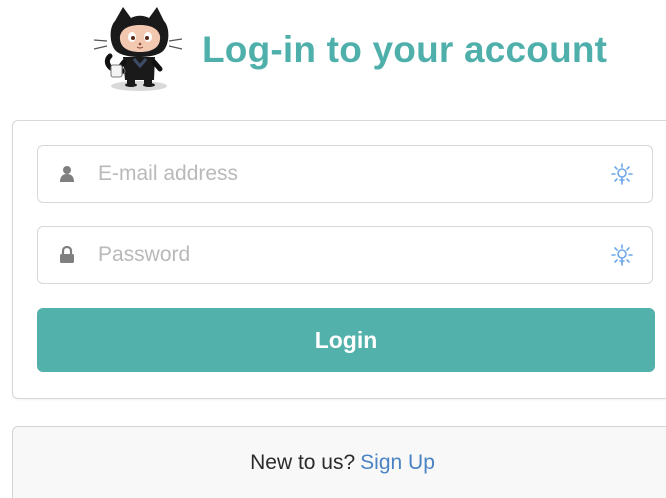 Image resolution: width=666 pixels, height=498 pixels. I want to click on user-icon, so click(67, 174).